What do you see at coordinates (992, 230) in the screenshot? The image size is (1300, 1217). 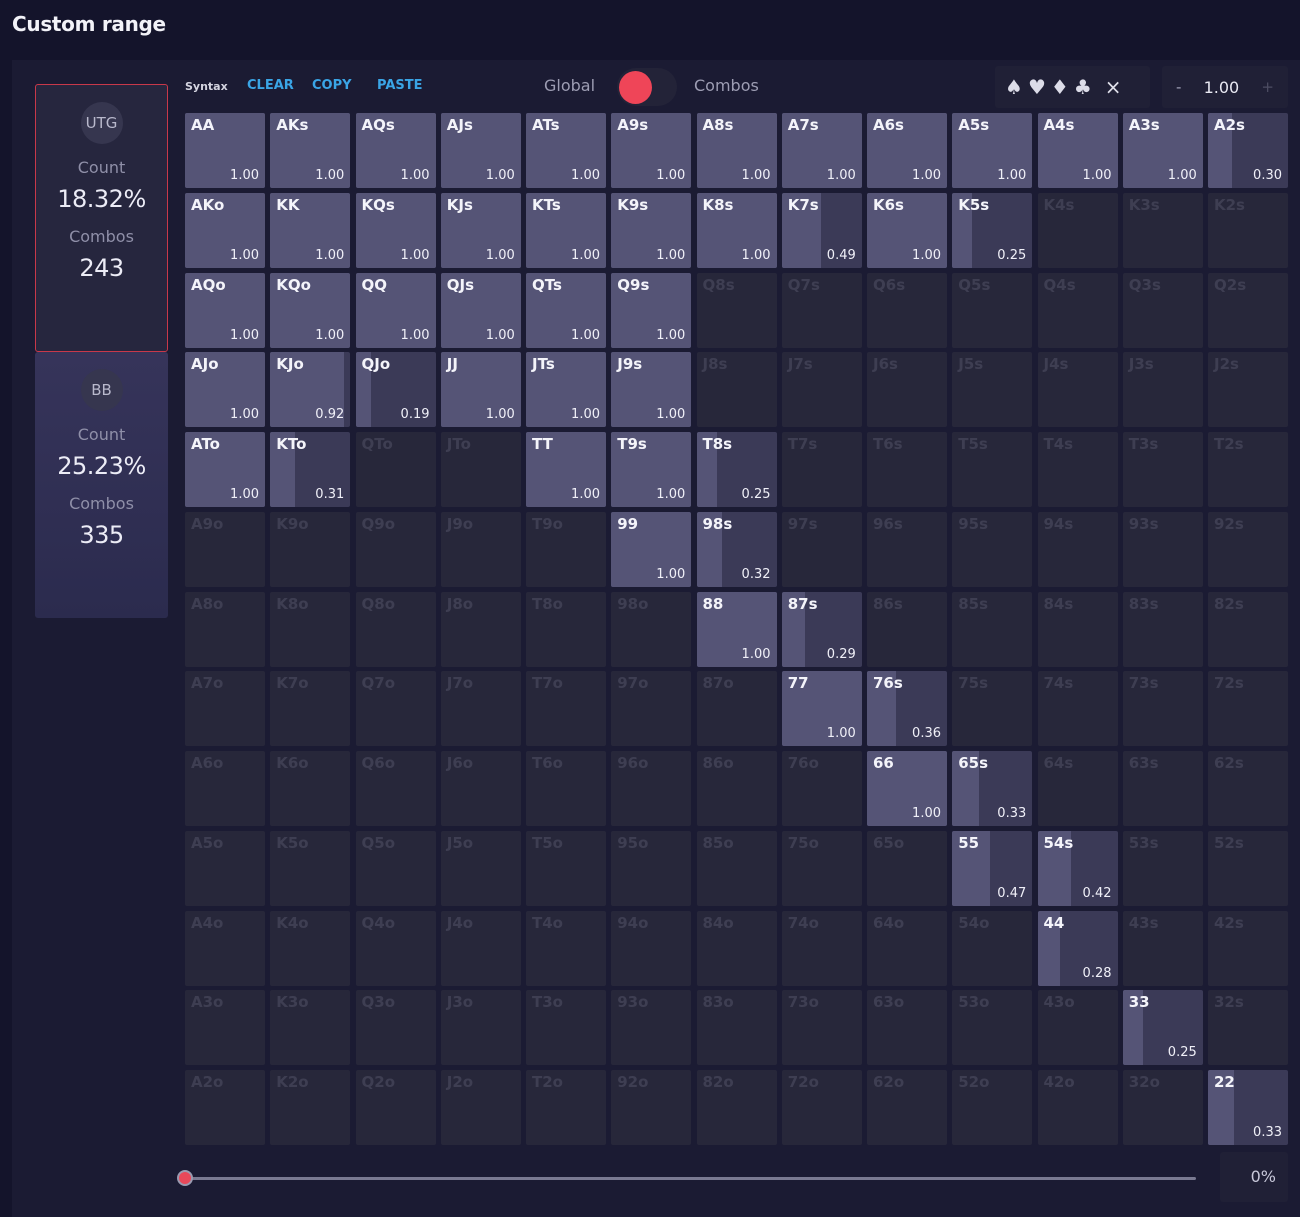 I see `hand-cell-K5s: K5s 0.25` at bounding box center [992, 230].